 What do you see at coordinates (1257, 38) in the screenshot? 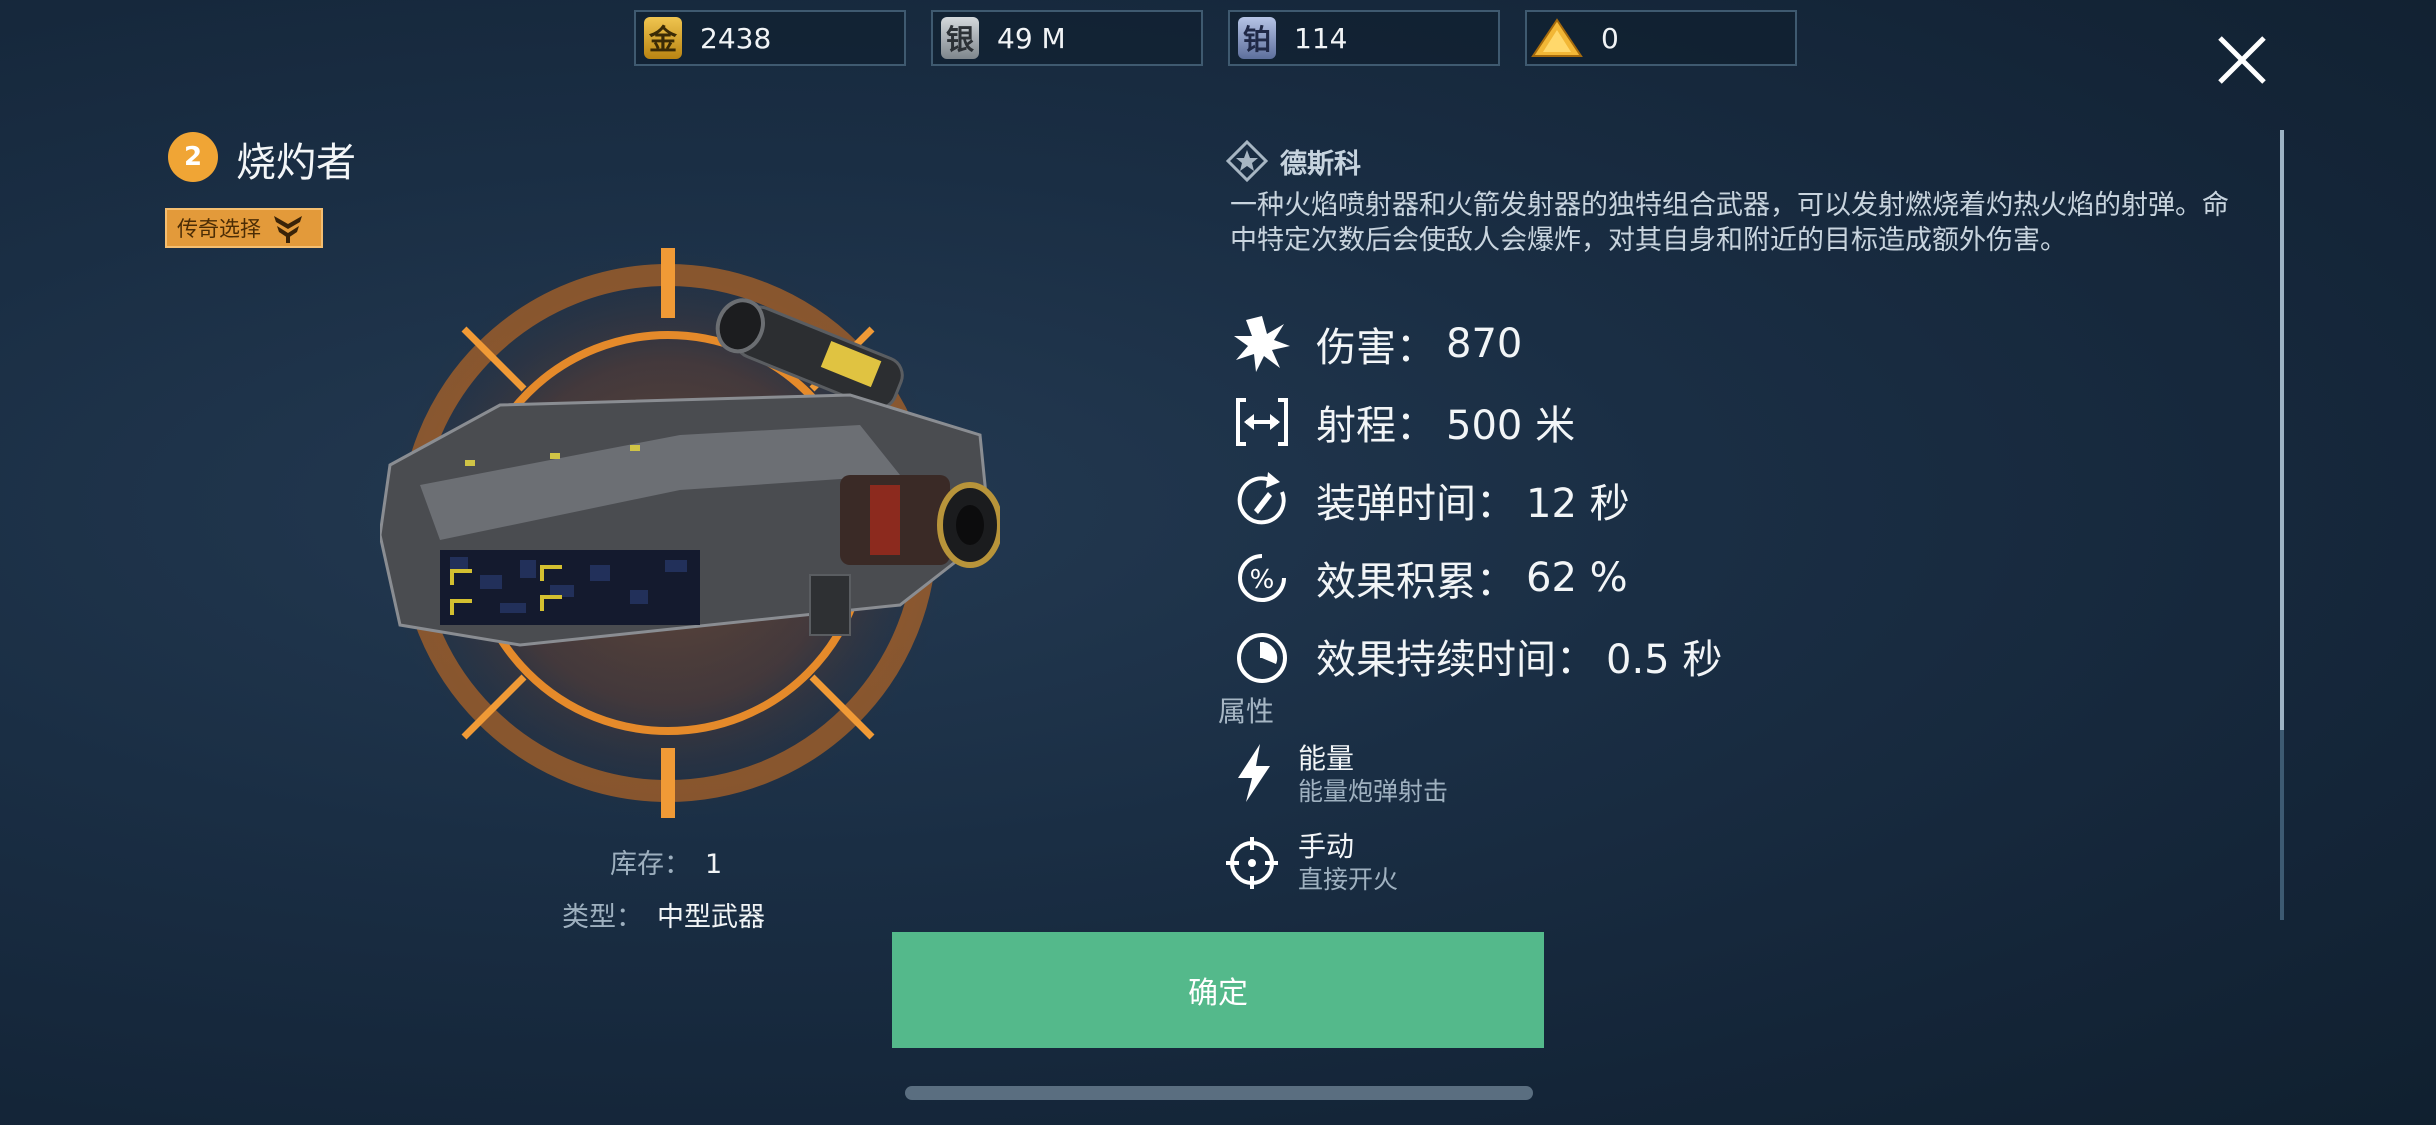
I see `platinum-currency-icon: 铂` at bounding box center [1257, 38].